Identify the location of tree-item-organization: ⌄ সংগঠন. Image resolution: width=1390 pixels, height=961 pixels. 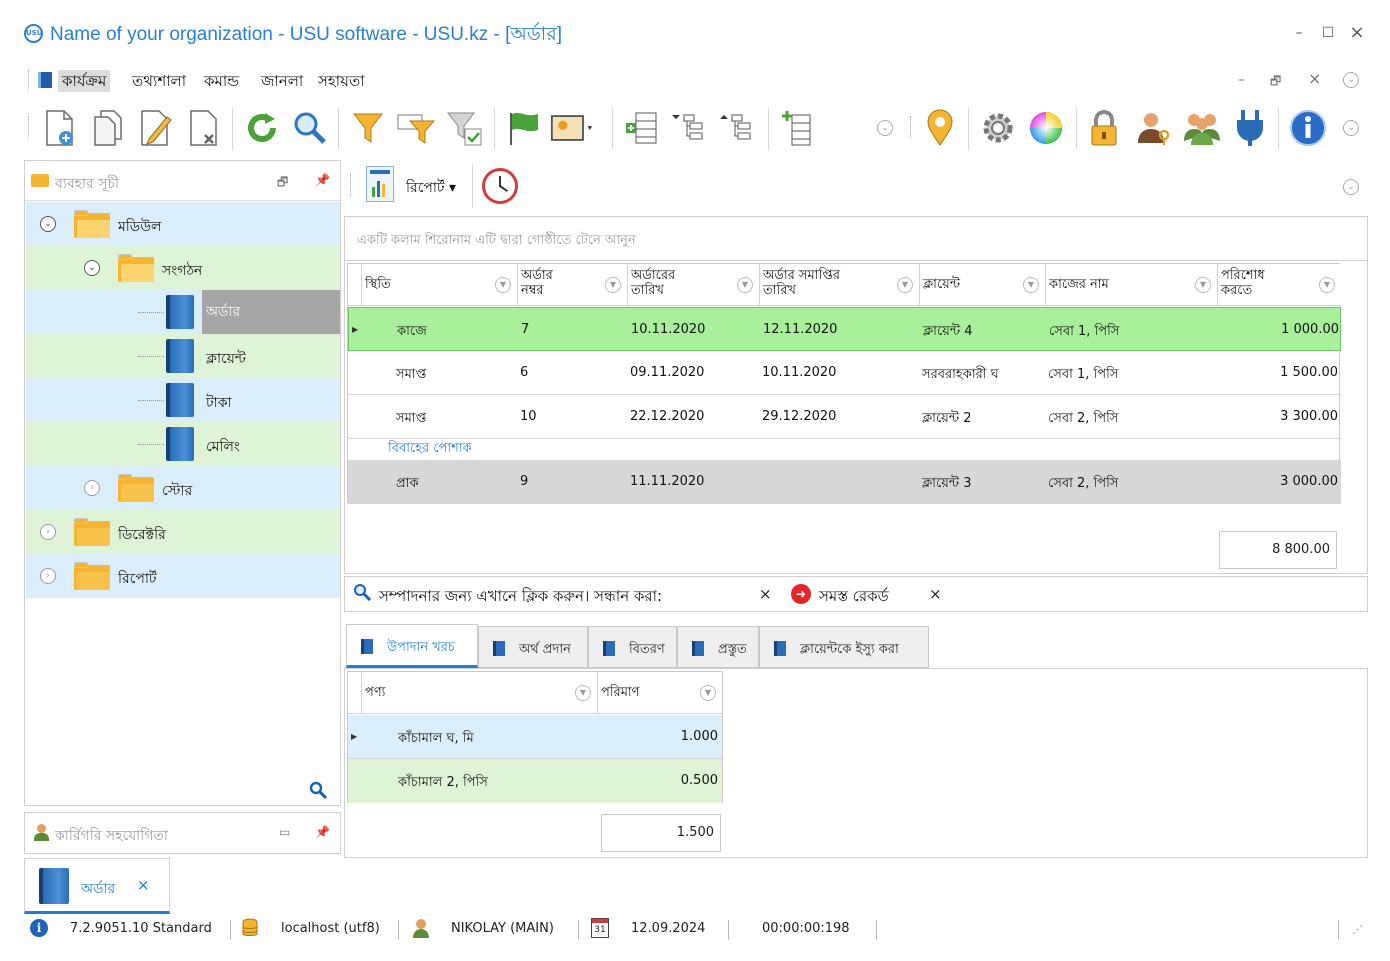
(183, 268).